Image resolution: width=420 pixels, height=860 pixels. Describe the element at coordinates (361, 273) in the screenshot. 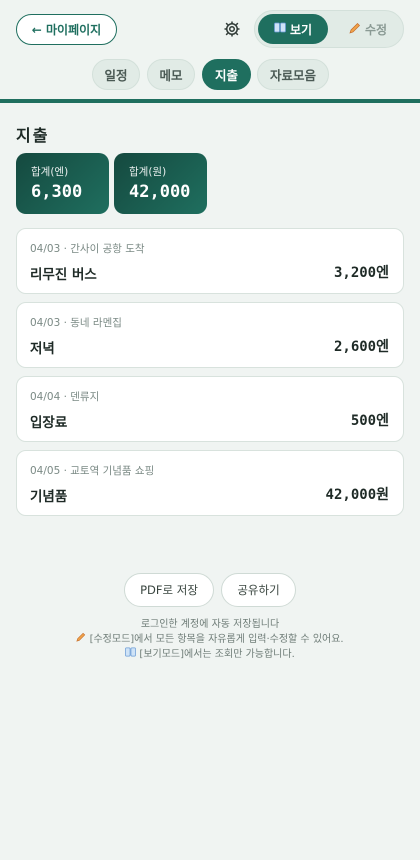

I see `expense-amount: 3,200엔` at that location.